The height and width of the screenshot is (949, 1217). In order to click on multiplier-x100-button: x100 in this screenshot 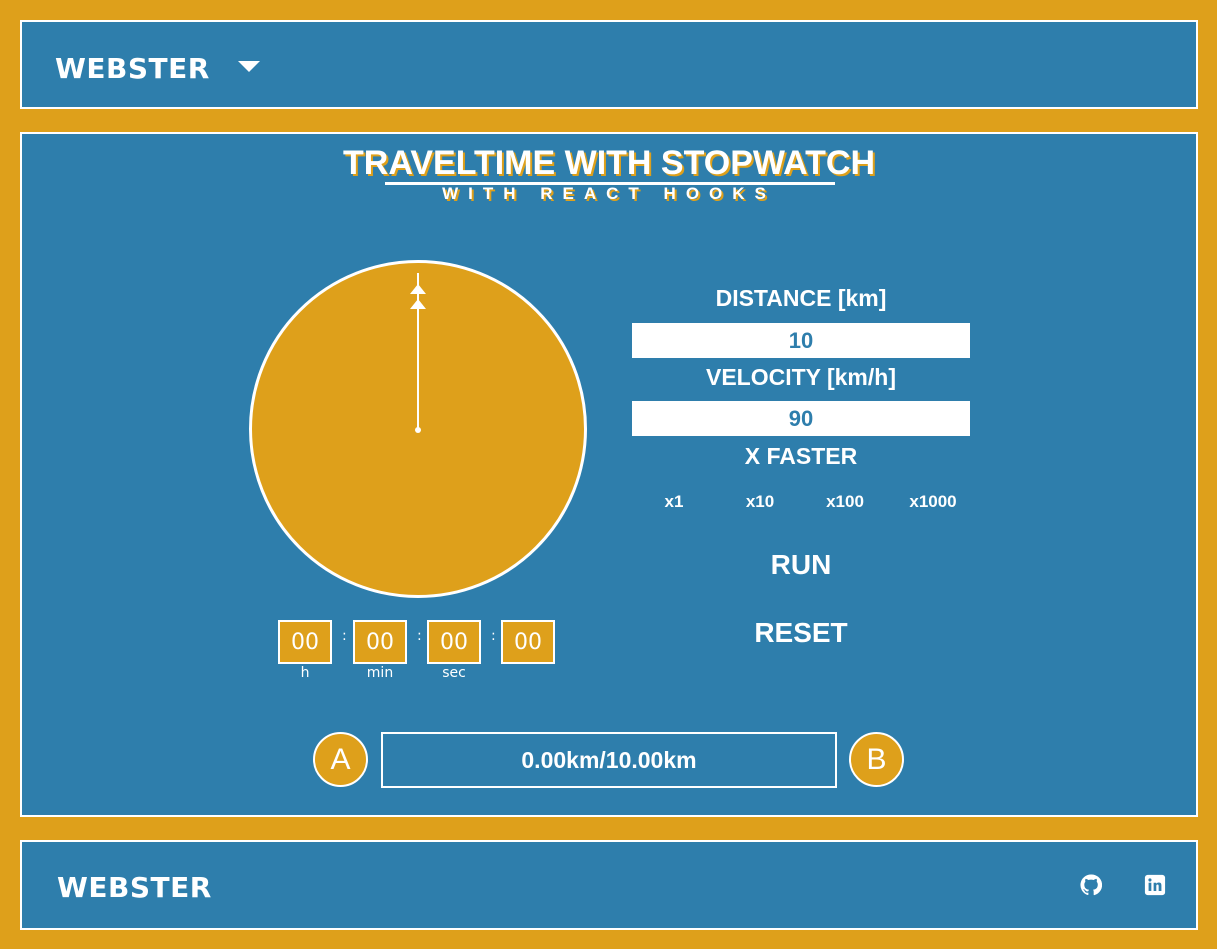, I will do `click(845, 502)`.